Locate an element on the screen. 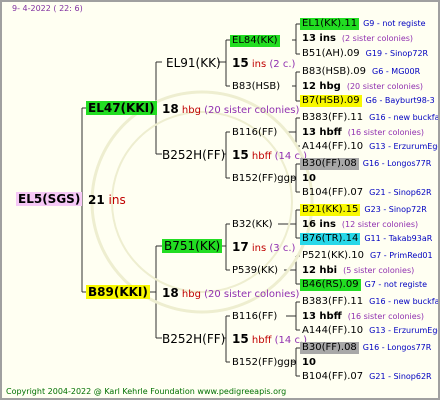  level4-code: G13 - ErzurumEgg8 is located at coordinates (404, 146).